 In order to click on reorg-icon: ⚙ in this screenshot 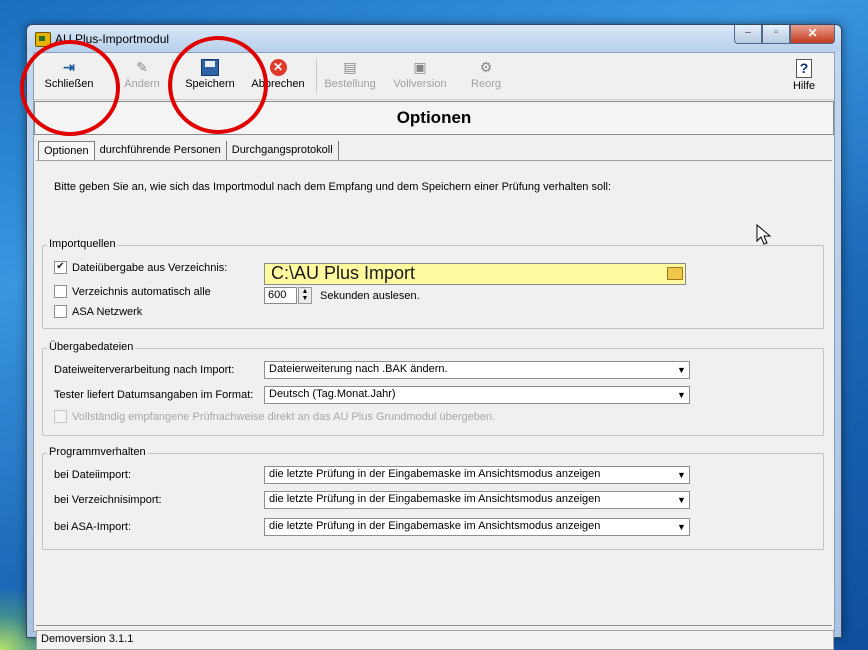, I will do `click(486, 67)`.